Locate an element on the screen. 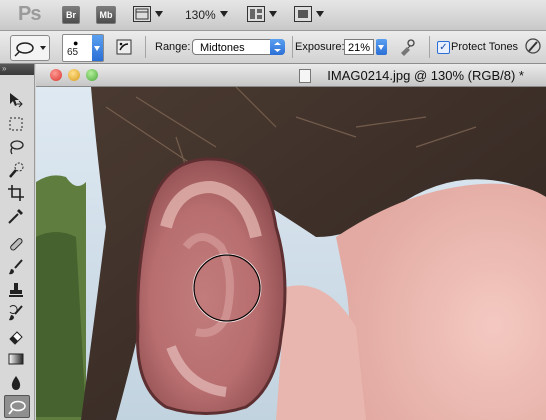 The width and height of the screenshot is (546, 420). expand-panel-icon: » is located at coordinates (4, 68).